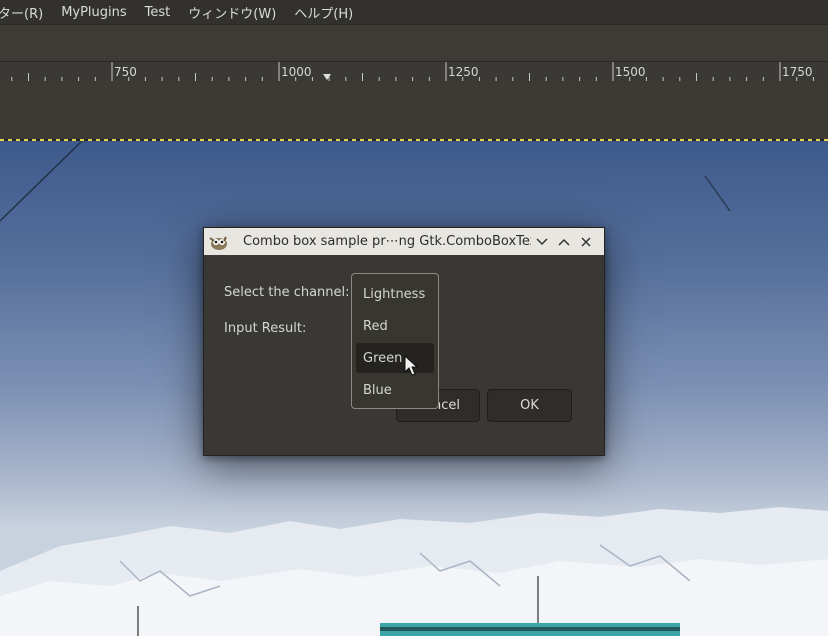 The height and width of the screenshot is (636, 828). I want to click on menu-windows: ウィンドウ(W), so click(232, 12).